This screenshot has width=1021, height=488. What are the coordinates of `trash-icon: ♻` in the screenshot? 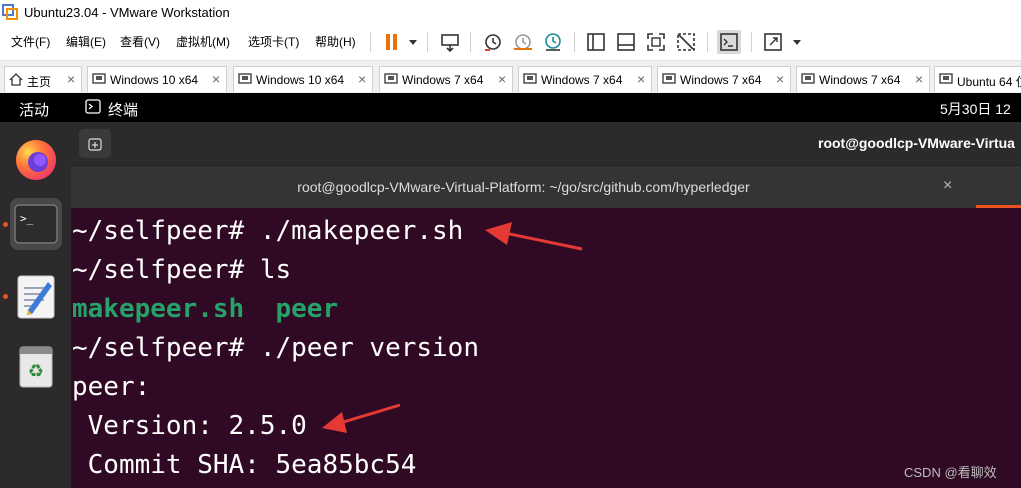 It's located at (36, 366).